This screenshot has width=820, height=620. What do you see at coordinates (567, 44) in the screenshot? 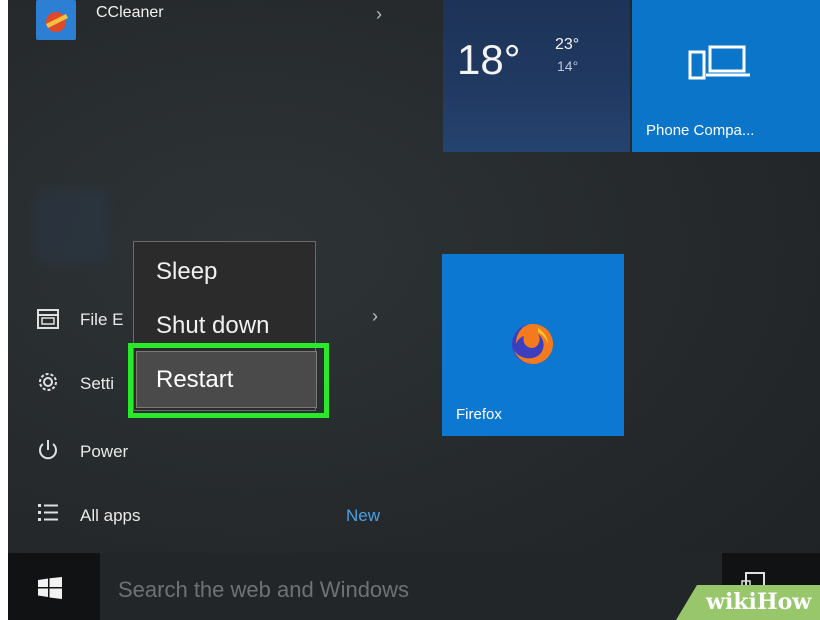
I see `weather-high: 23°` at bounding box center [567, 44].